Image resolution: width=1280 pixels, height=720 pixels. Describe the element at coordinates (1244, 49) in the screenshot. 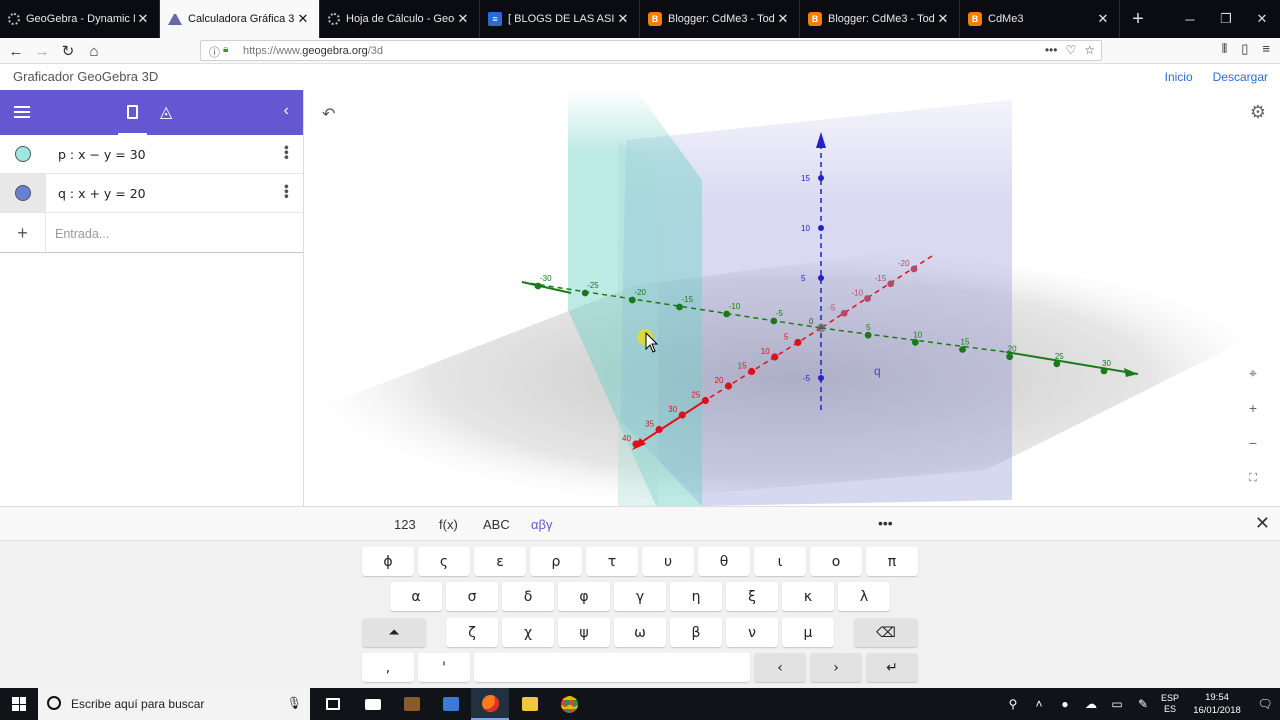

I see `sidebar-icon: ▯` at that location.